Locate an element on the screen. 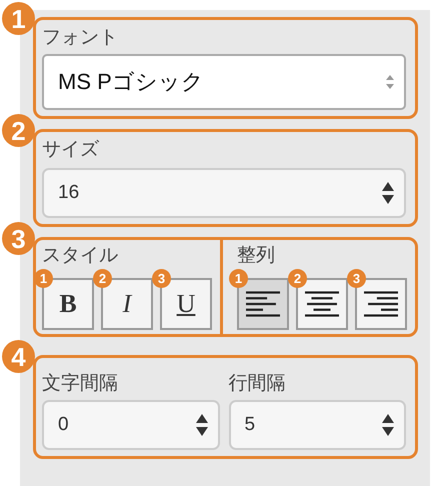  align-center-icon is located at coordinates (322, 304).